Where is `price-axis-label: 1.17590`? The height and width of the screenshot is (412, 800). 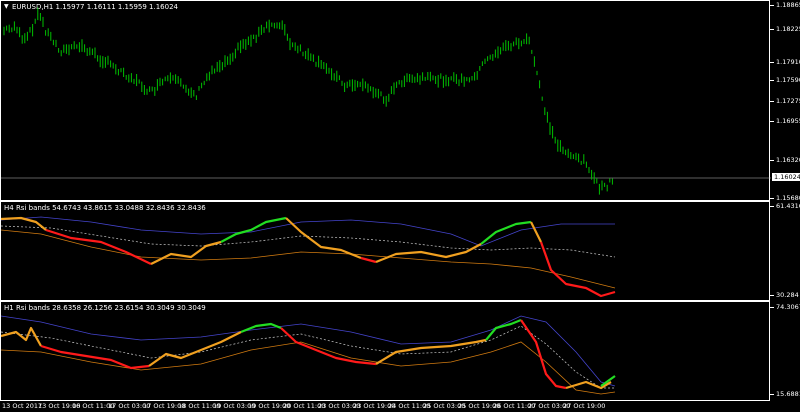 price-axis-label: 1.17590 is located at coordinates (788, 80).